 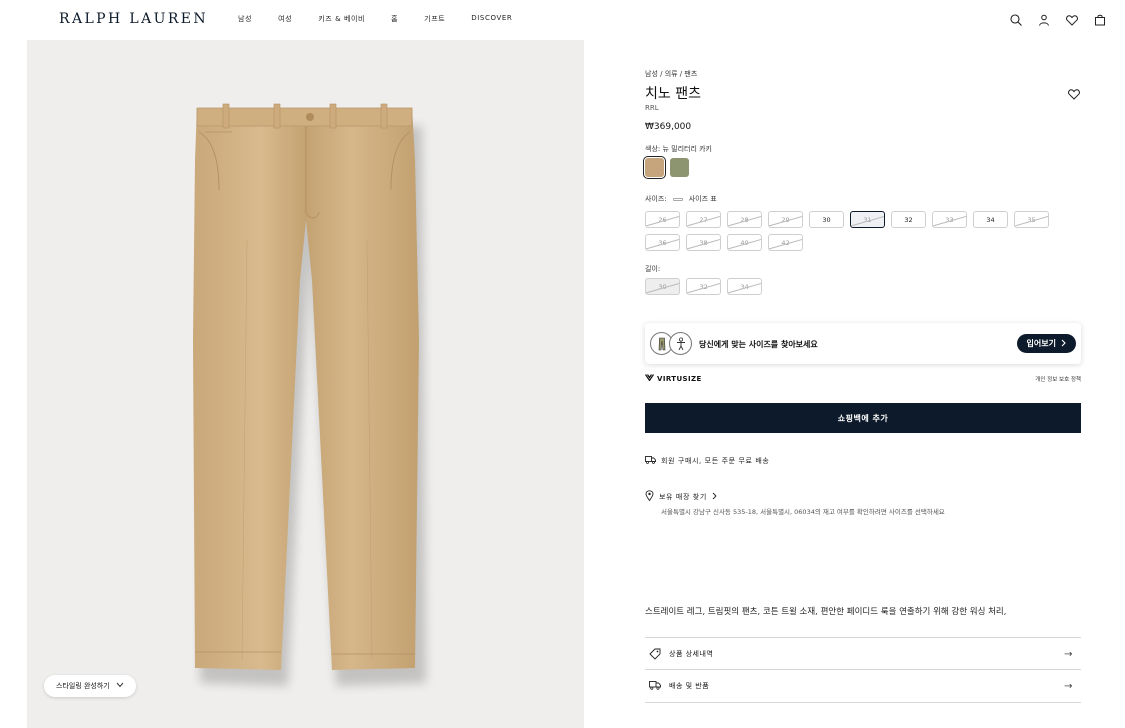 What do you see at coordinates (662, 219) in the screenshot?
I see `size-option: 26` at bounding box center [662, 219].